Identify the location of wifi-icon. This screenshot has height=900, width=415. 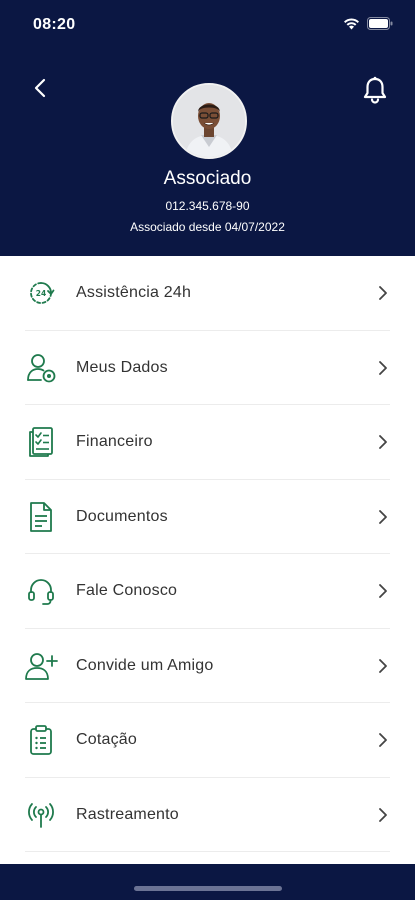
(351, 26).